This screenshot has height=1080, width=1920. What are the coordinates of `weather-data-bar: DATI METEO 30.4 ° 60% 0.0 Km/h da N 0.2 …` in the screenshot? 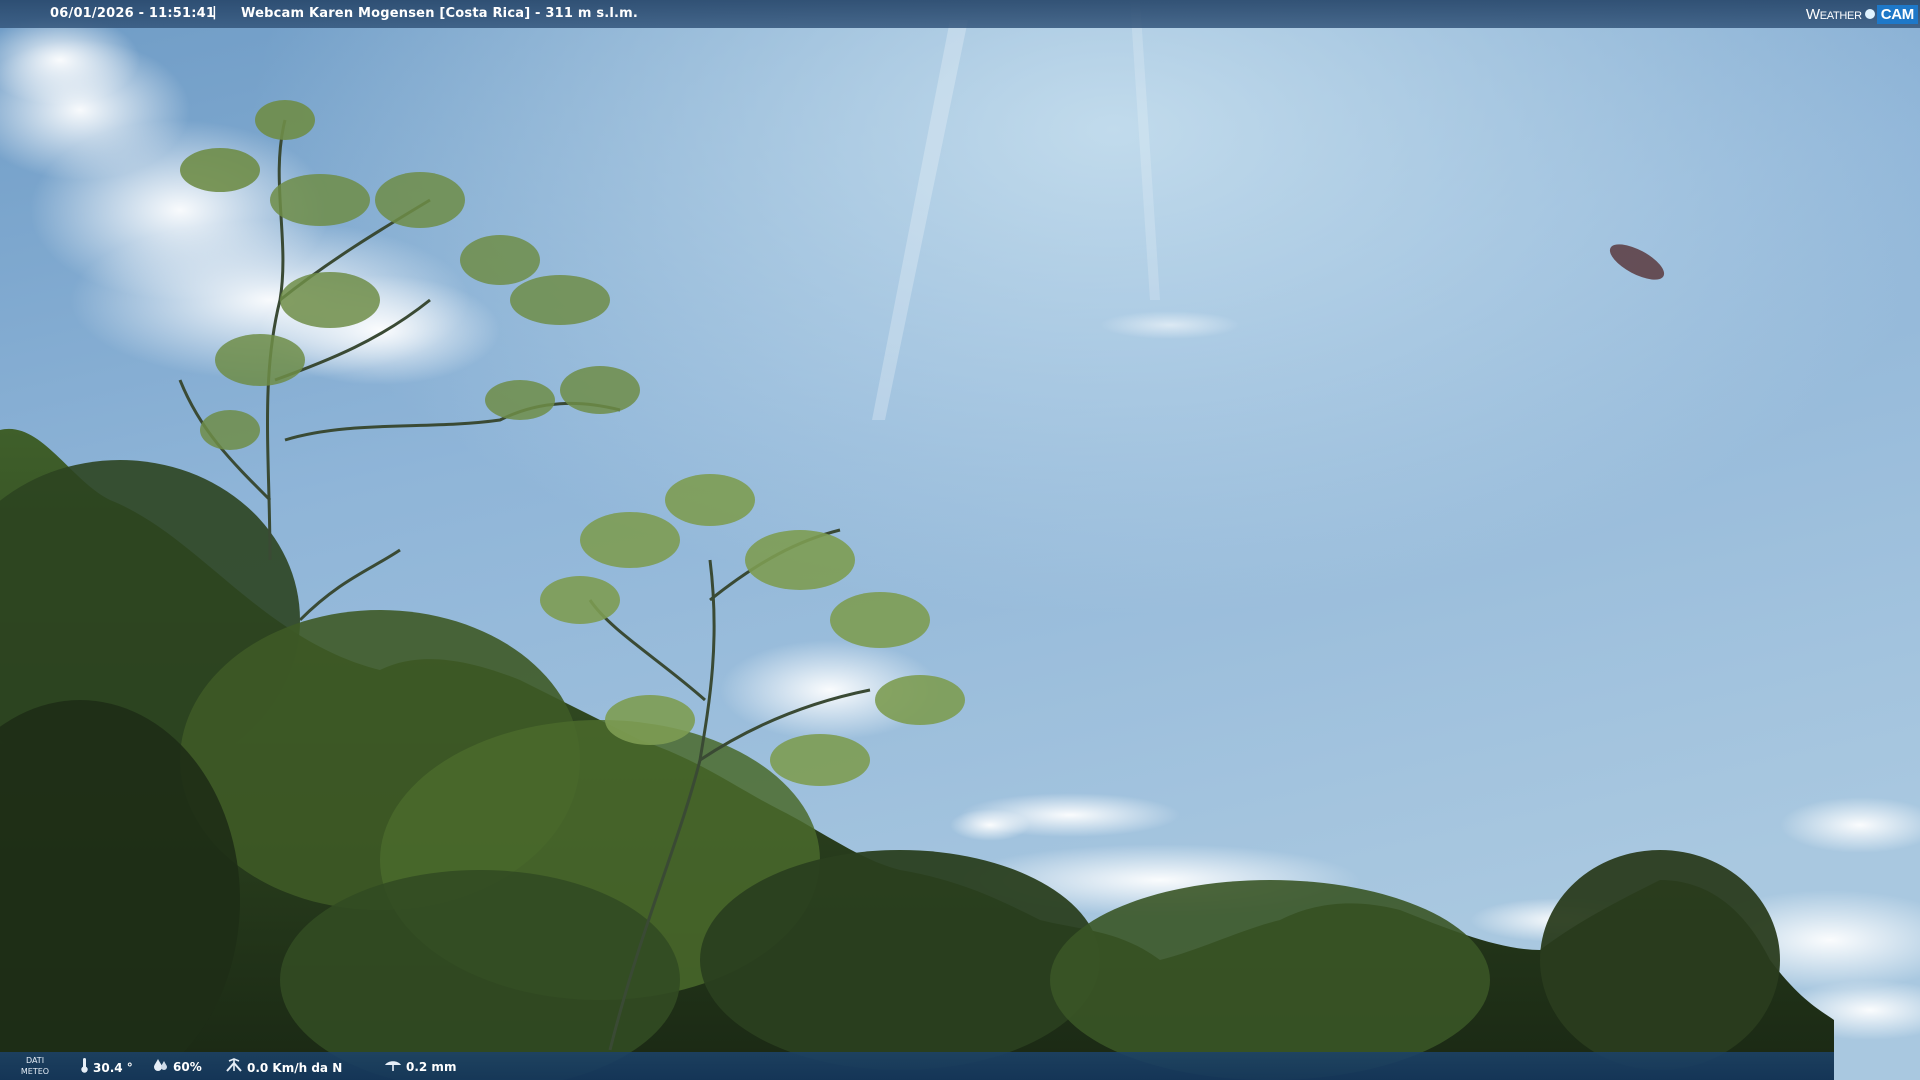 It's located at (917, 1066).